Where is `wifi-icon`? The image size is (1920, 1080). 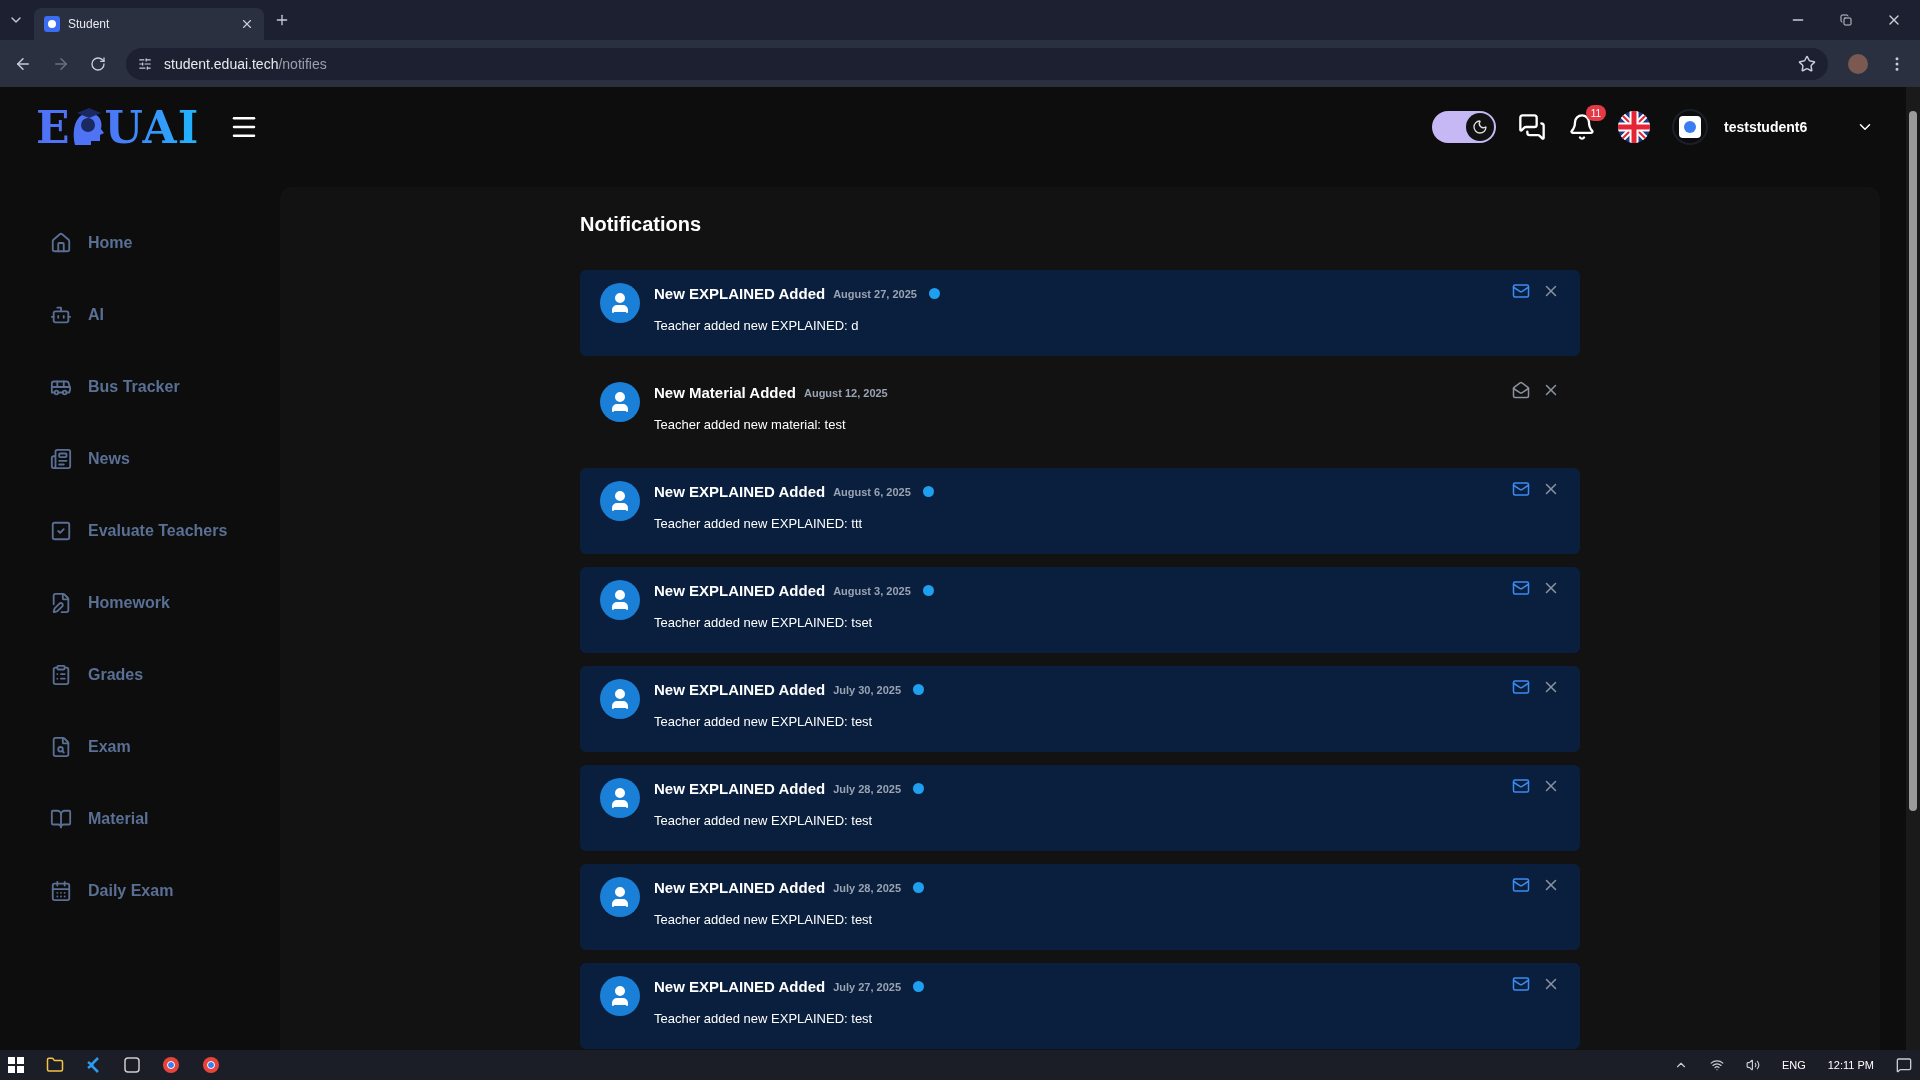
wifi-icon is located at coordinates (1716, 1065).